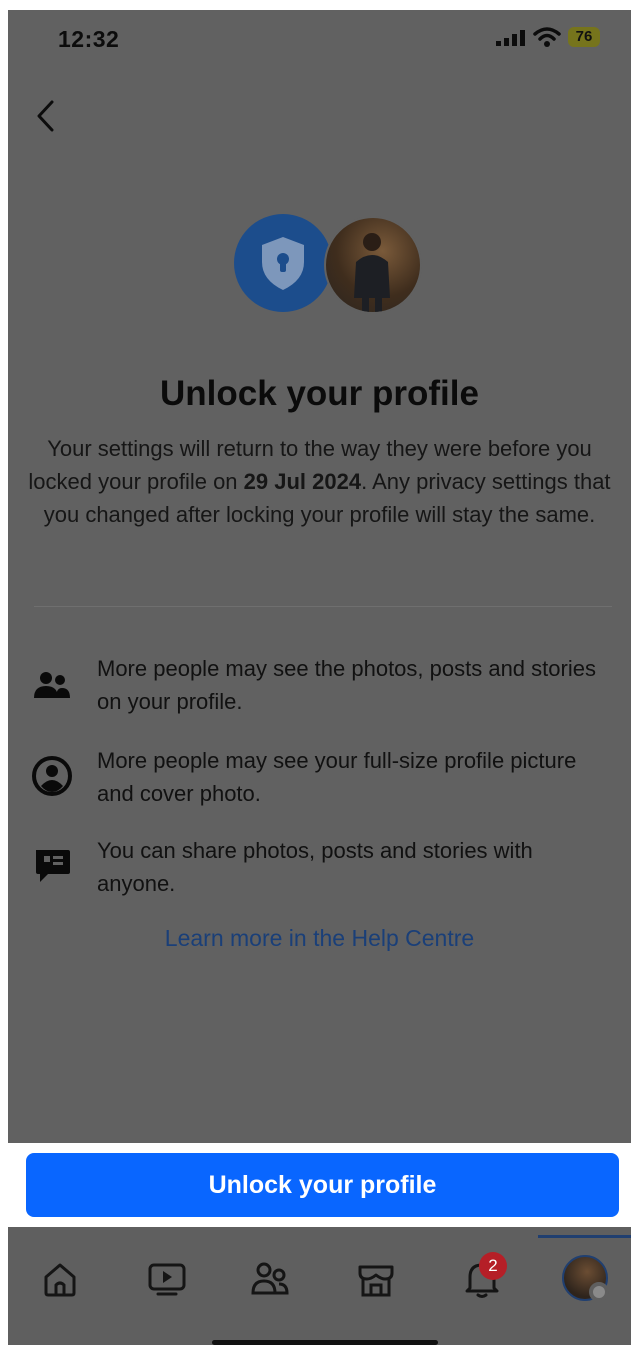 The width and height of the screenshot is (631, 1345). I want to click on hero-illustration, so click(328, 264).